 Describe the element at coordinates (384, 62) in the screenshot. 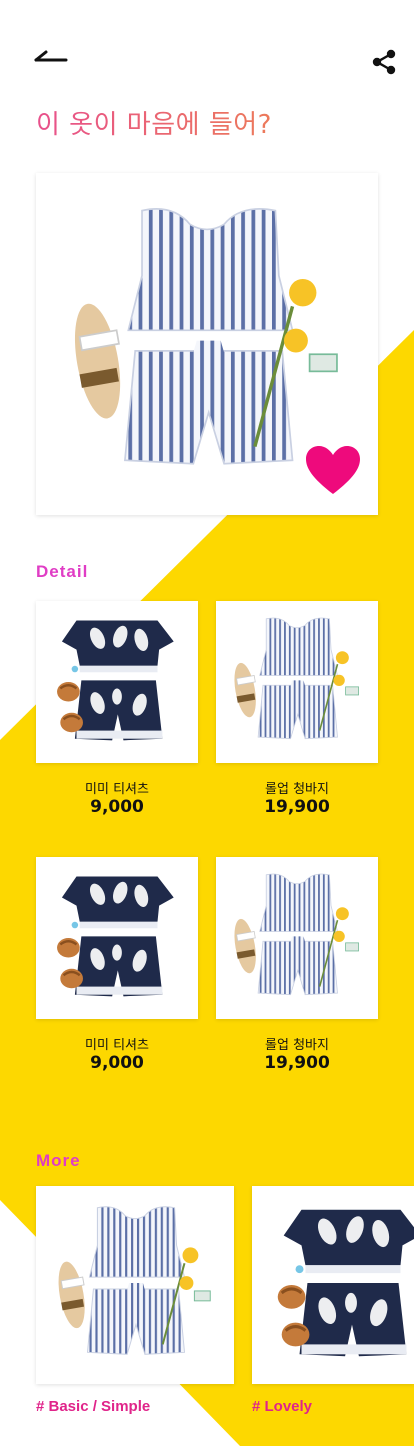

I see `share-icon` at that location.